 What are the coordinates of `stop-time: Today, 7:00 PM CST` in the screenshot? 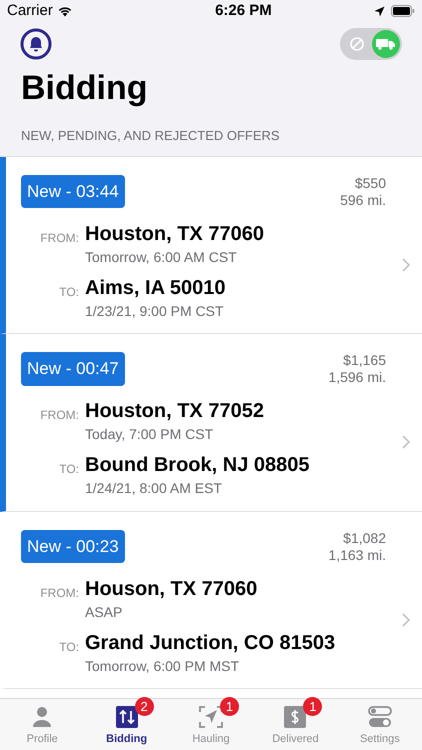 It's located at (149, 434).